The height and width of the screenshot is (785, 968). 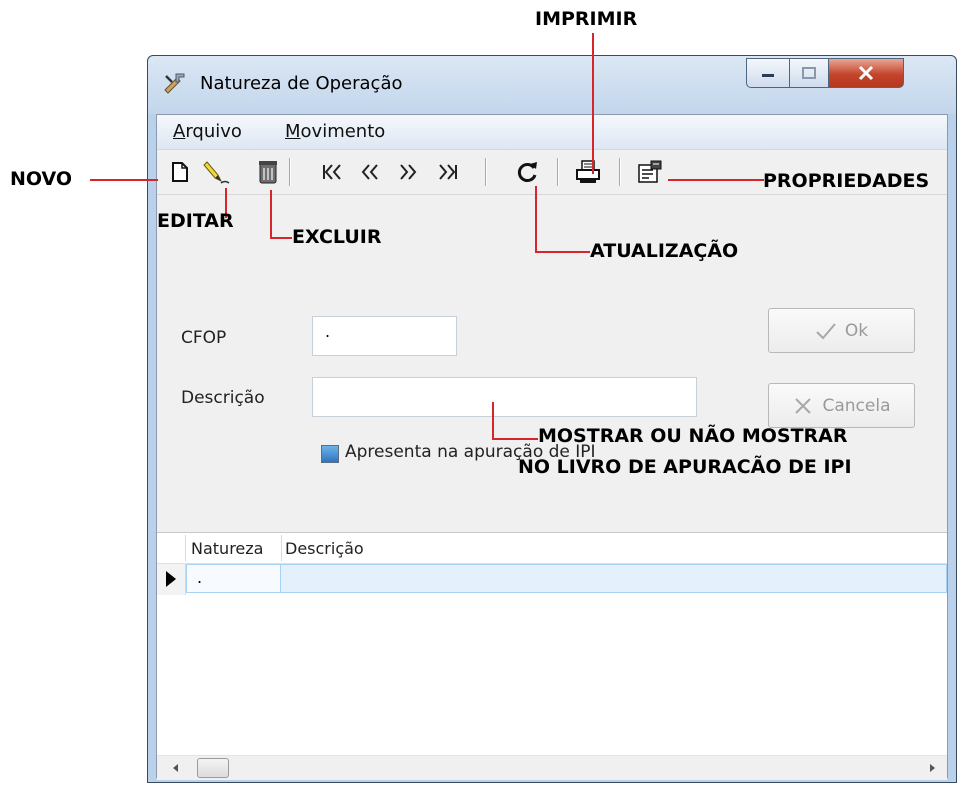 I want to click on window-title: Natureza de Operação, so click(x=301, y=83).